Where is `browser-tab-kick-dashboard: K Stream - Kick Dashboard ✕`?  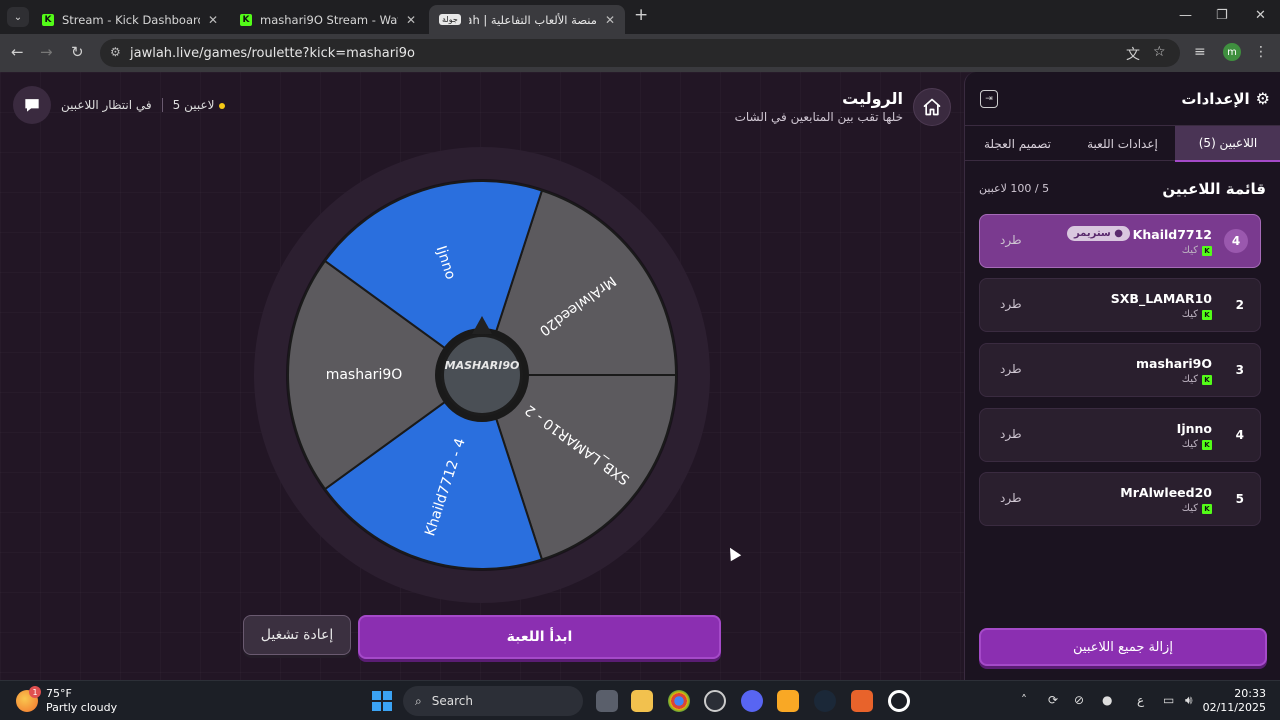
browser-tab-kick-dashboard: K Stream - Kick Dashboard ✕ is located at coordinates (130, 19).